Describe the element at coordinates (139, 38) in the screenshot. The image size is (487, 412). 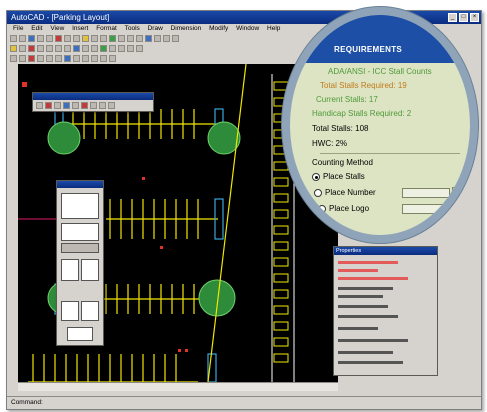
I see `zoom-previous-icon` at that location.